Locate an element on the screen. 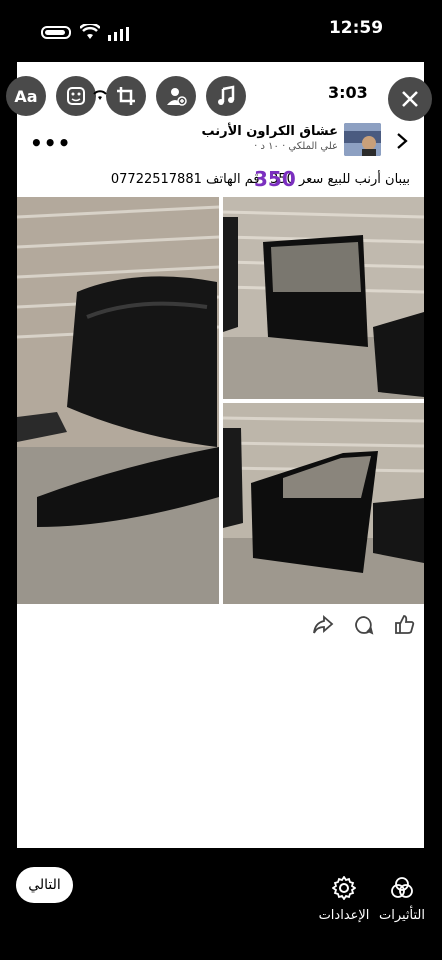  inner-time: 3:03 is located at coordinates (348, 92).